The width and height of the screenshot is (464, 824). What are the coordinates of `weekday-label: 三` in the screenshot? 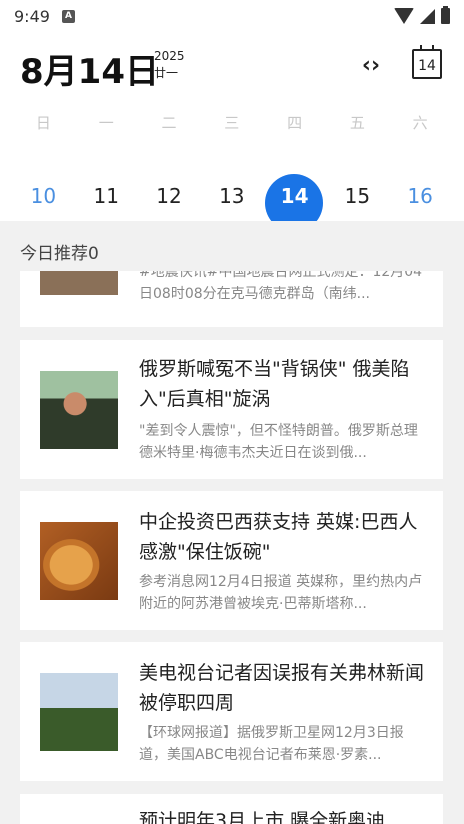 It's located at (232, 123).